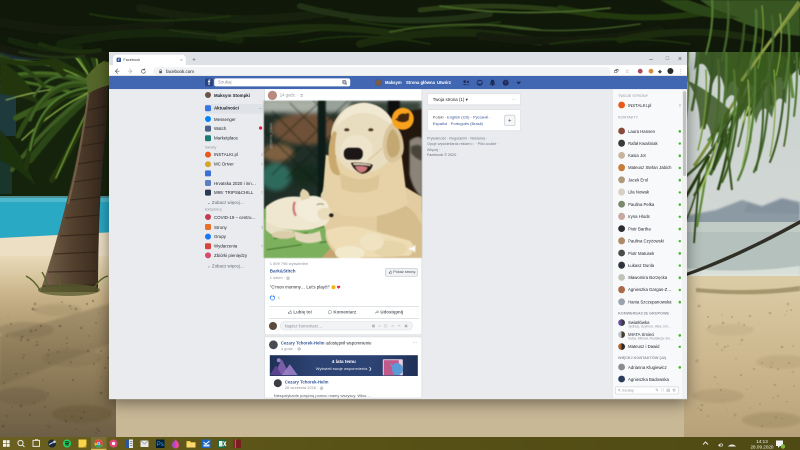 The height and width of the screenshot is (450, 800). Describe the element at coordinates (762, 447) in the screenshot. I see `svg-text: 28.09.2020` at that location.